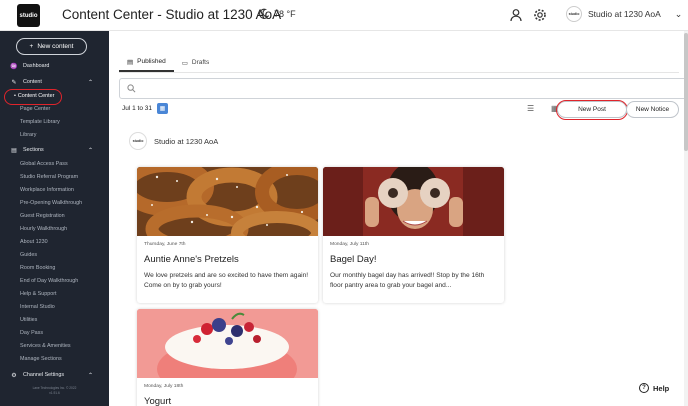 The image size is (688, 406). Describe the element at coordinates (172, 14) in the screenshot. I see `page-title: Content Center - Studio at 1230 AoA` at that location.